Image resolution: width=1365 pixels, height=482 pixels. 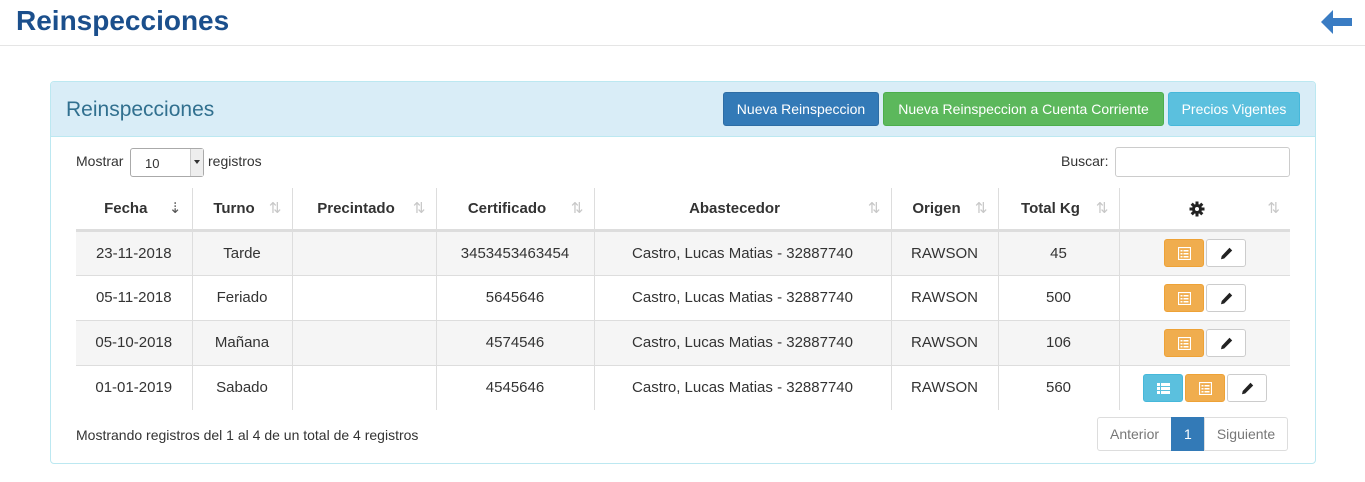 I want to click on column-label: Abastecedor, so click(x=734, y=208).